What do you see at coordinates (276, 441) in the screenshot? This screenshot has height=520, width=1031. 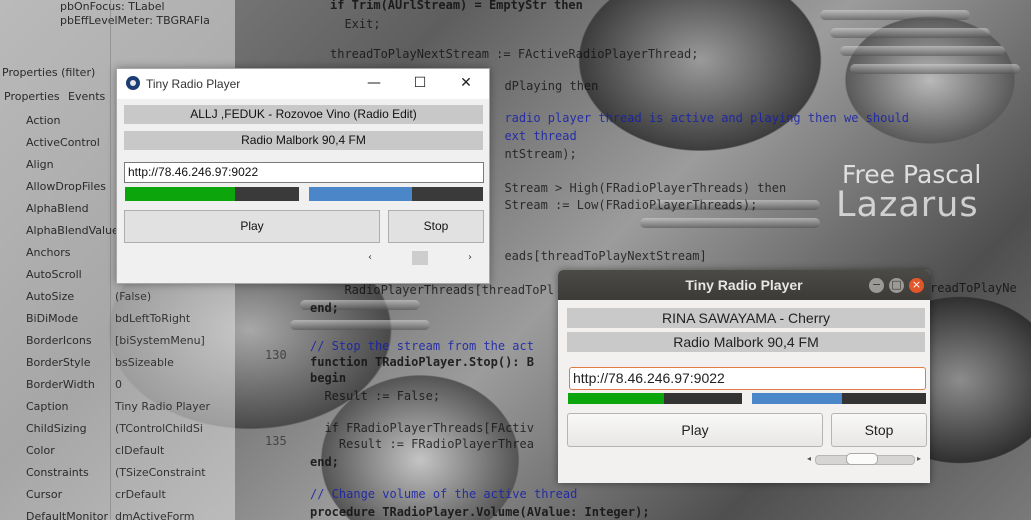 I see `line-number: 135` at bounding box center [276, 441].